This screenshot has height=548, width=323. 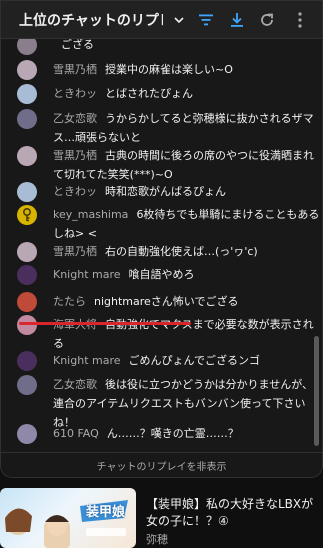 I want to click on highlight-underline, so click(x=105, y=323).